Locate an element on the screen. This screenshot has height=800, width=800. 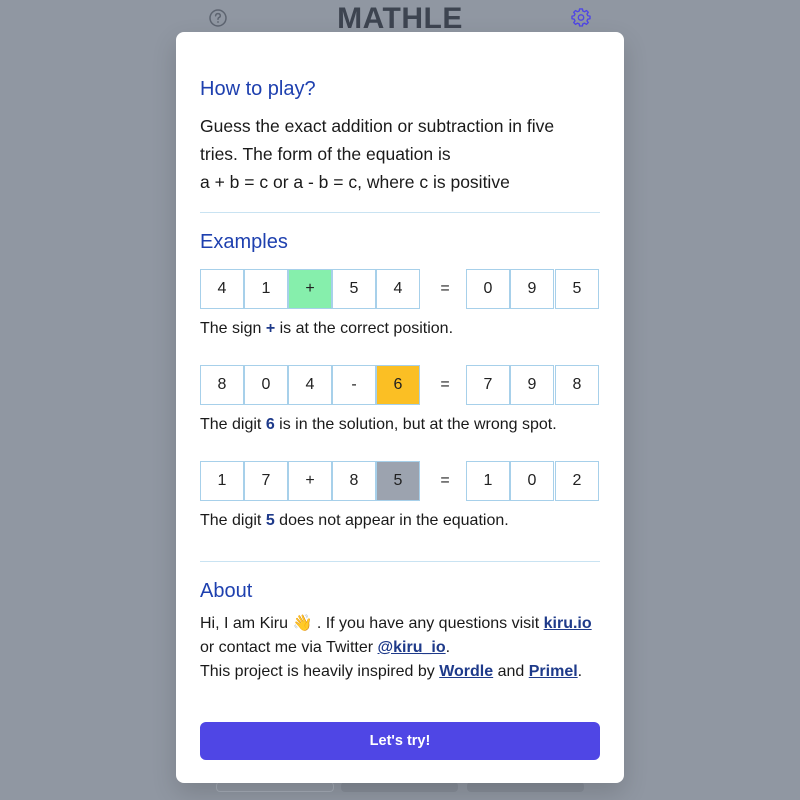
twitter-link: @kiru_io is located at coordinates (412, 647).